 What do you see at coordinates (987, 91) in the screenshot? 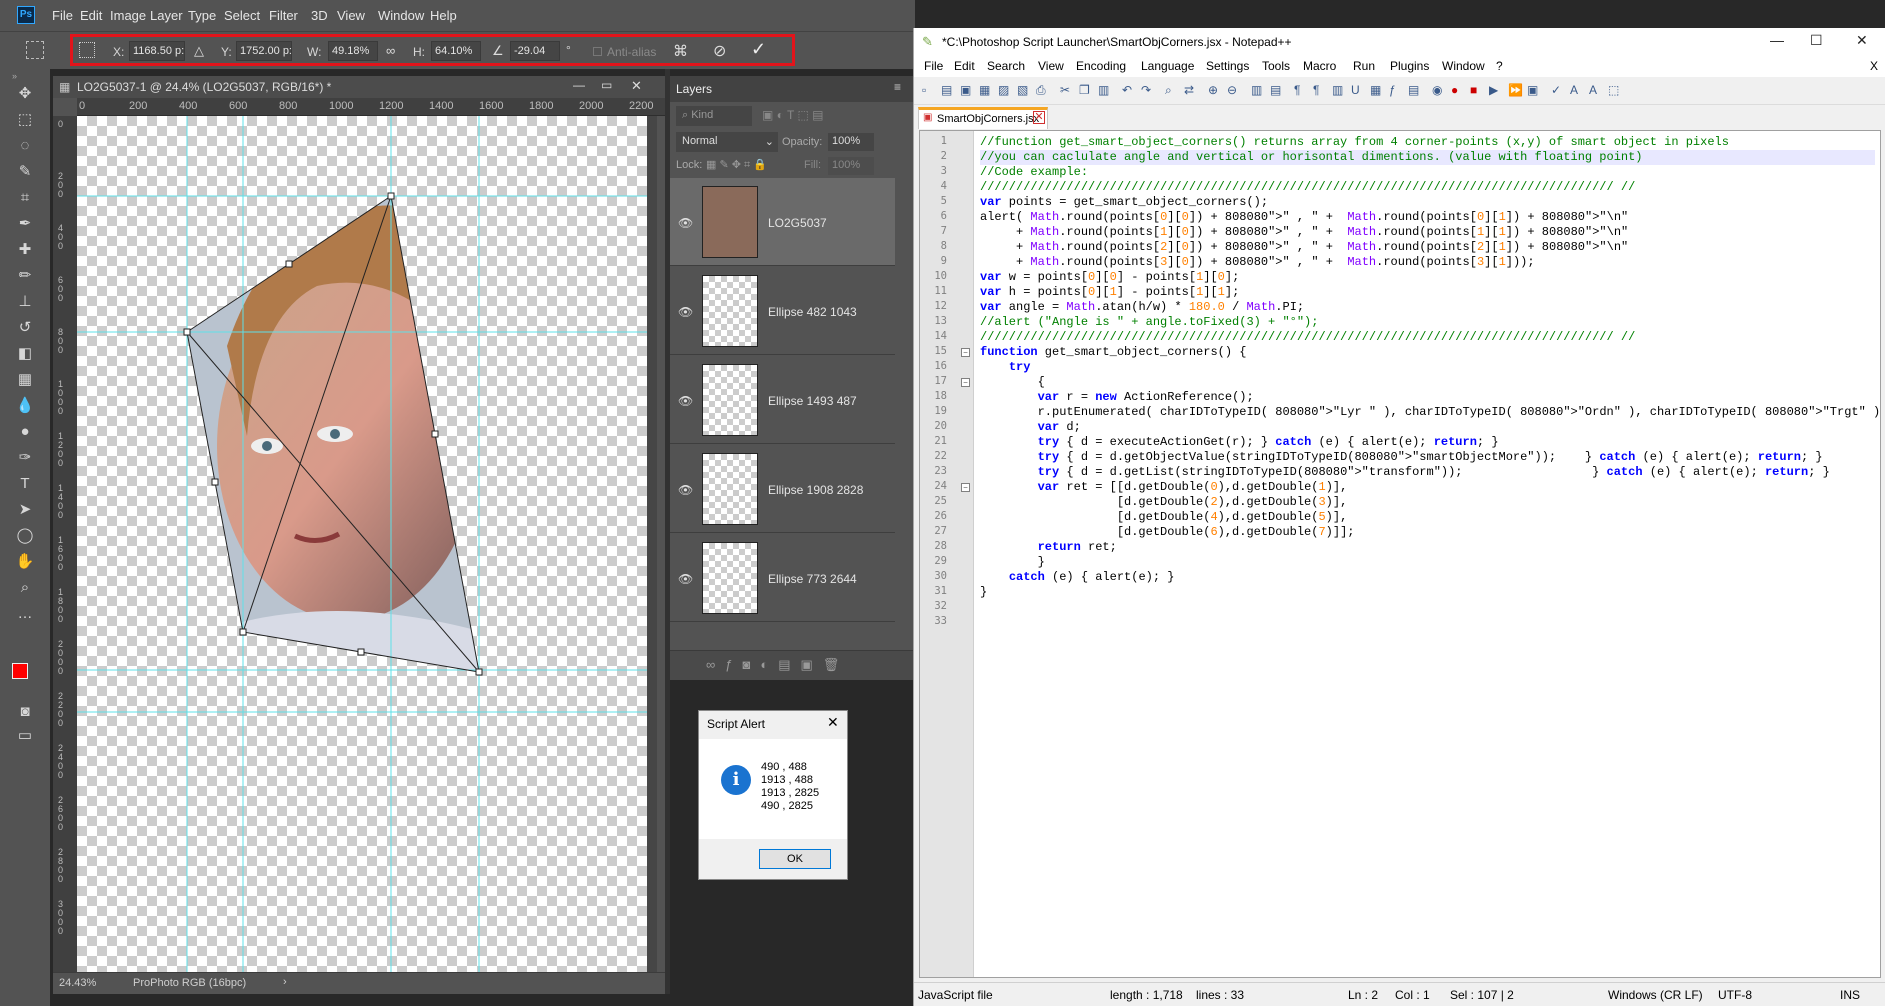
I see `save-all-icon: ▦` at bounding box center [987, 91].